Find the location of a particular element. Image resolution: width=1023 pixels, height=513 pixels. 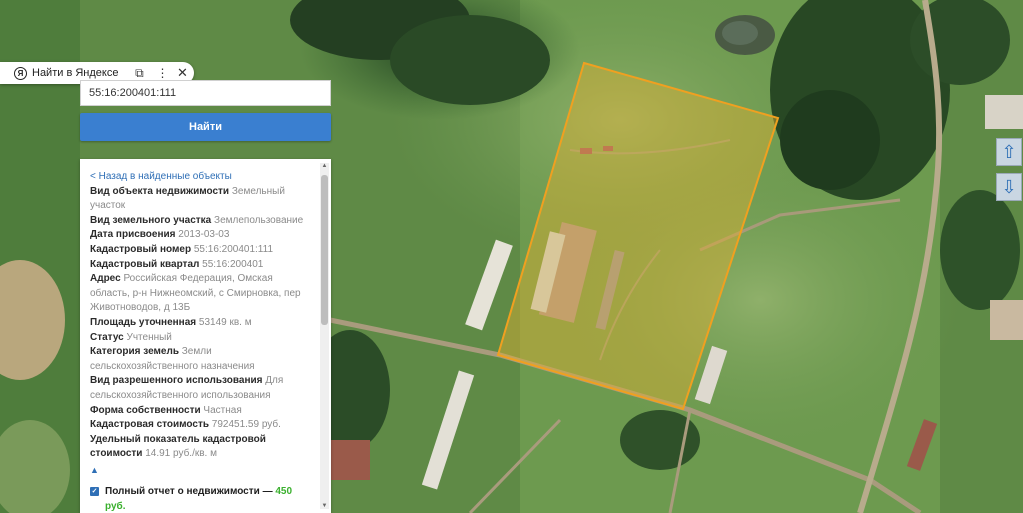

property-field-row: Вид земельного участка Землепользование is located at coordinates (202, 221).